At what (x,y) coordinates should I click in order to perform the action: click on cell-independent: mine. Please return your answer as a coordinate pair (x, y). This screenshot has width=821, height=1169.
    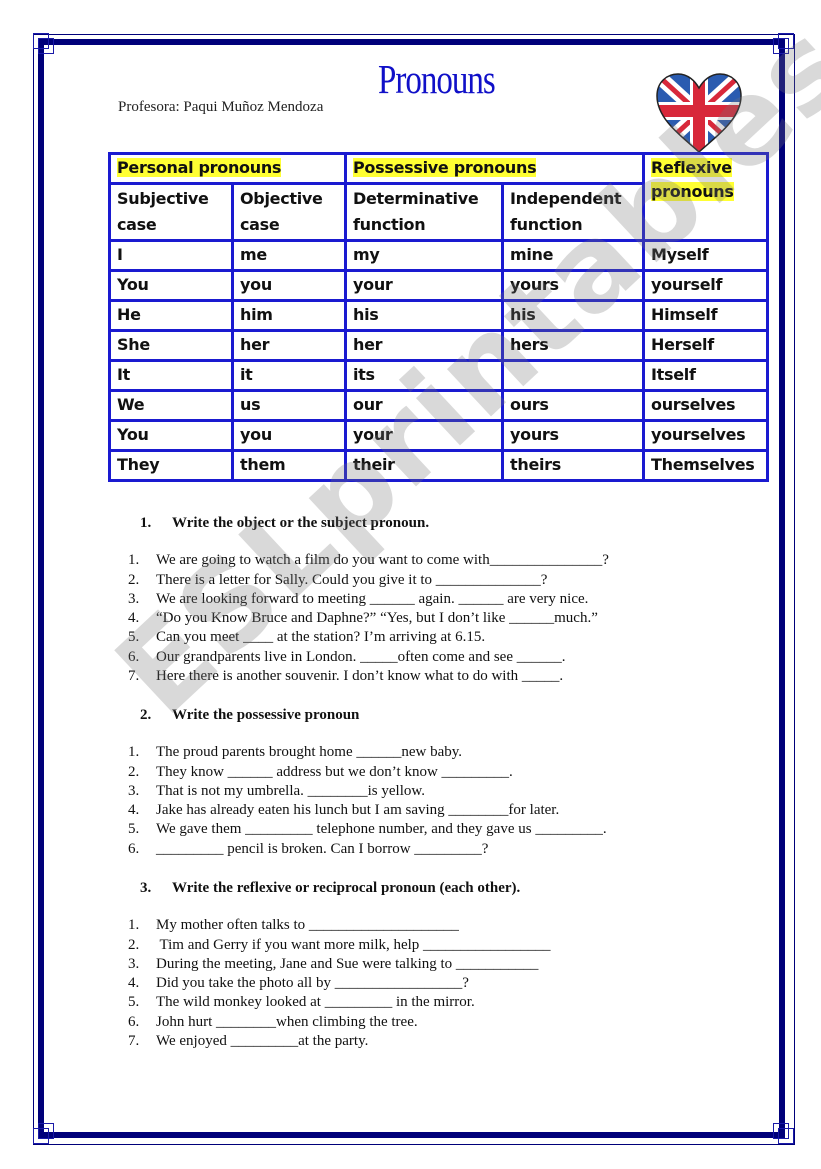
    Looking at the image, I should click on (573, 255).